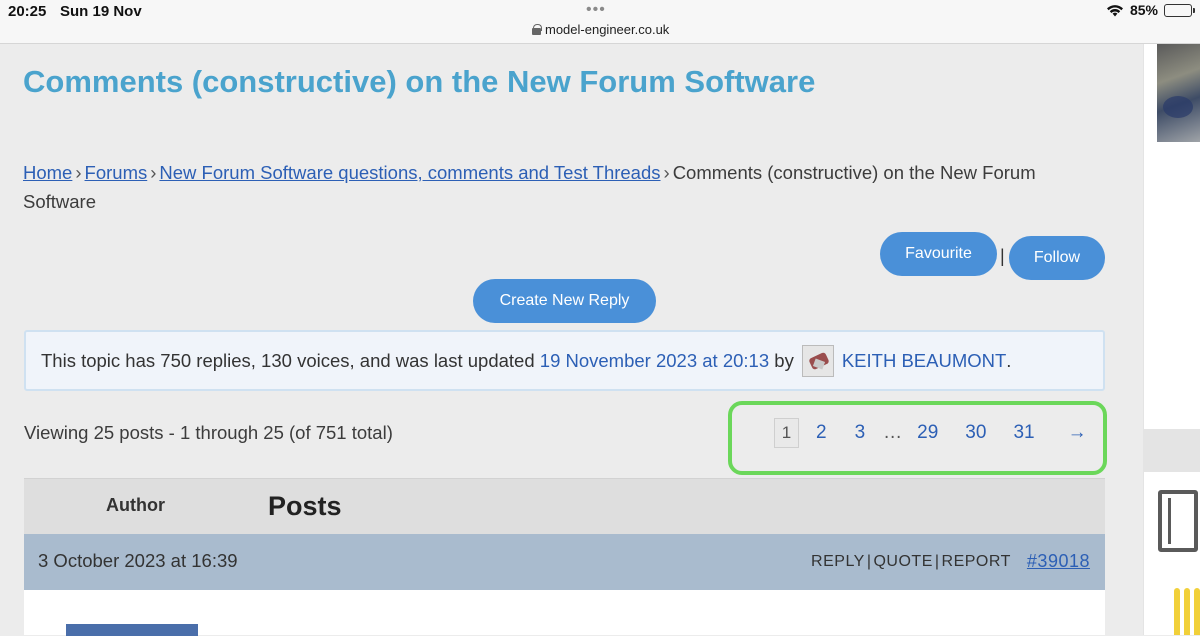 This screenshot has height=636, width=1200. What do you see at coordinates (938, 254) in the screenshot?
I see `favourite-button: Favourite` at bounding box center [938, 254].